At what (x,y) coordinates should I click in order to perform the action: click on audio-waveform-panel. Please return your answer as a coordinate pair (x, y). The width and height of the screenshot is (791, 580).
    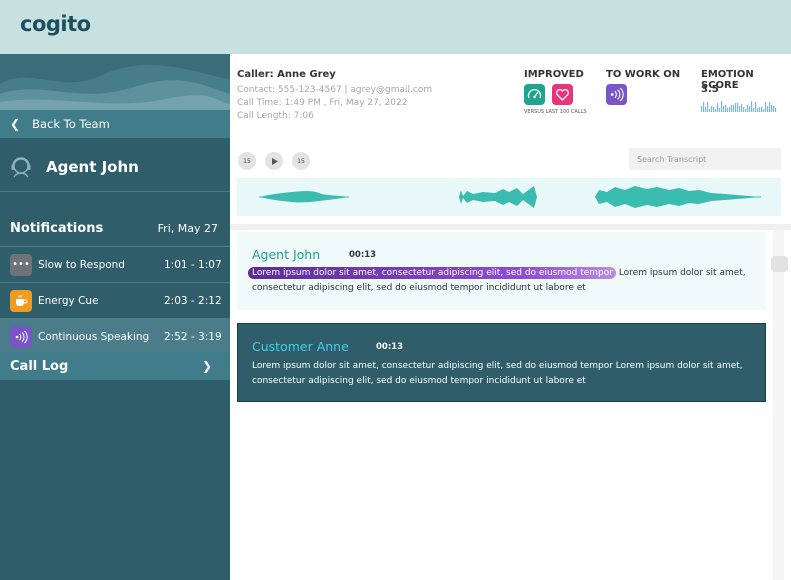
    Looking at the image, I should click on (509, 197).